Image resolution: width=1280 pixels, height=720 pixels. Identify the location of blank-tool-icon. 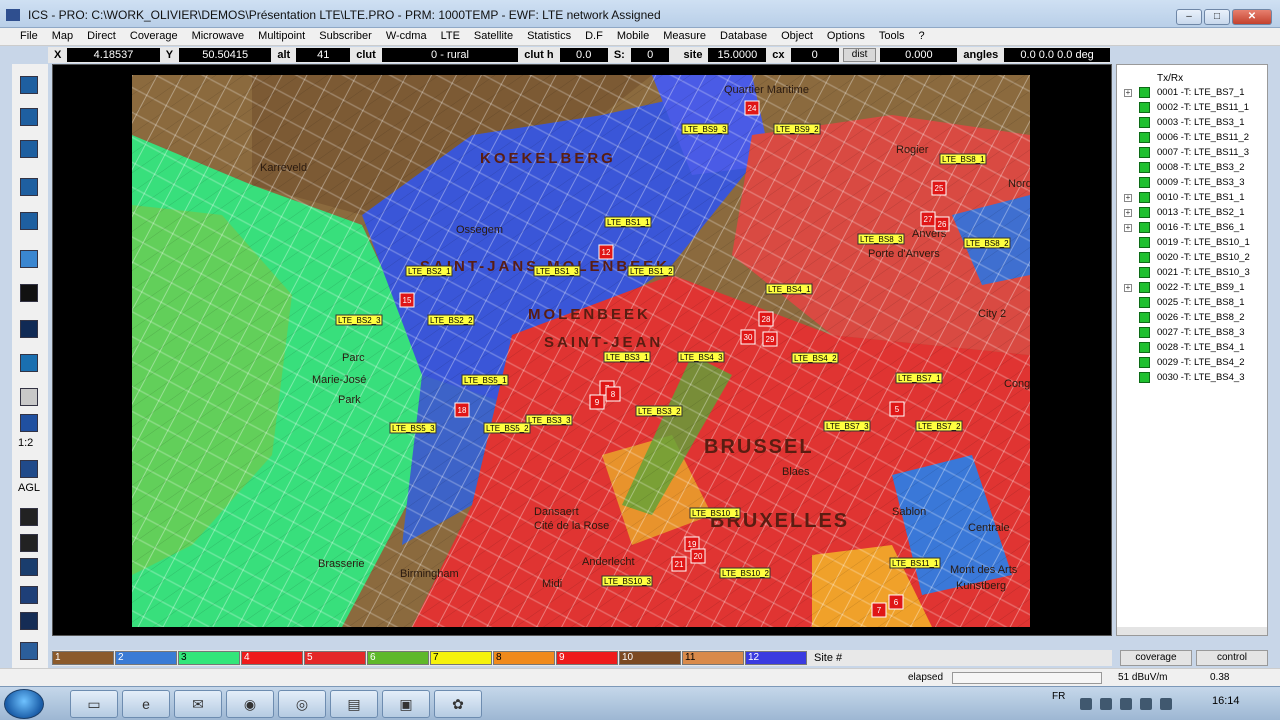
(29, 397).